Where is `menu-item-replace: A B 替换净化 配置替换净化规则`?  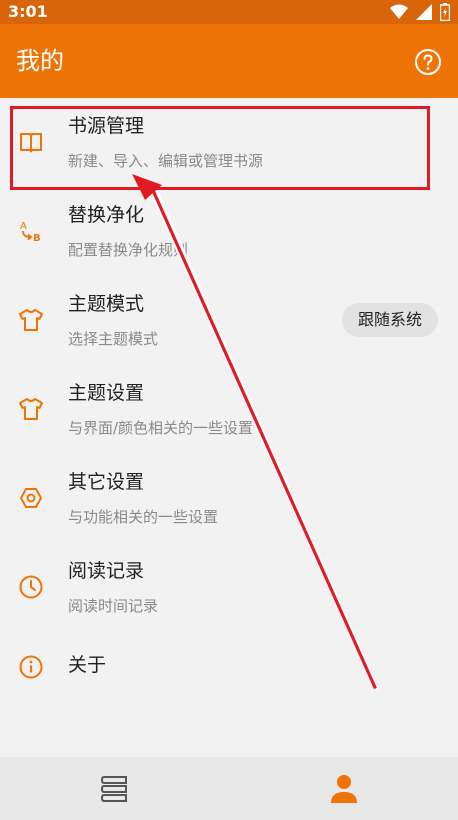 menu-item-replace: A B 替换净化 配置替换净化规则 is located at coordinates (229, 231).